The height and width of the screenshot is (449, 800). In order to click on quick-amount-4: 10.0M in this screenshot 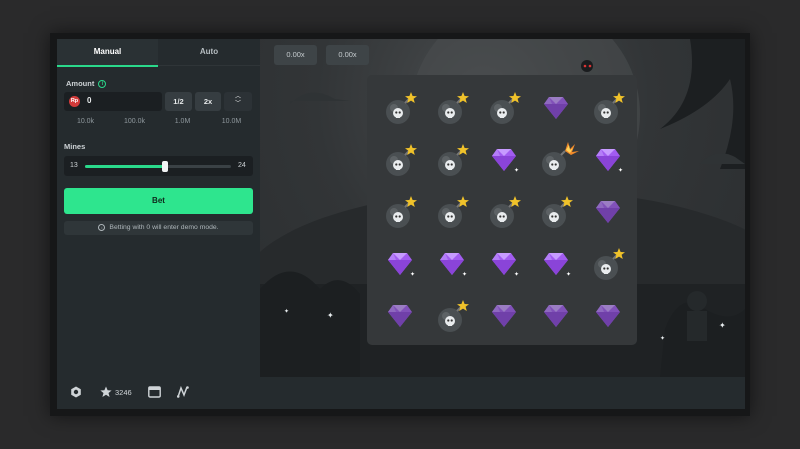, I will do `click(231, 121)`.